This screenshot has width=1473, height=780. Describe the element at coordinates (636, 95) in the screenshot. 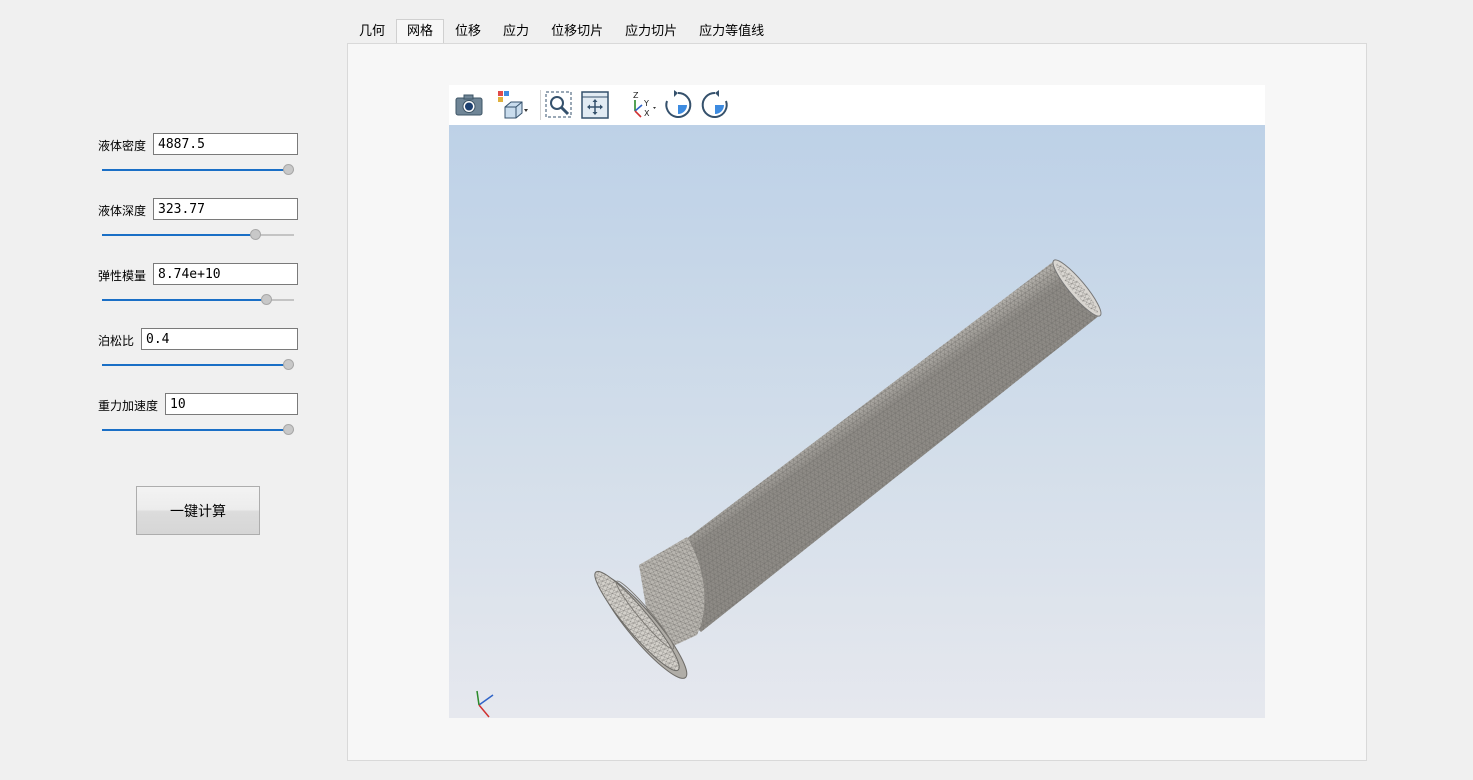

I see `axis-z-letter: Z` at that location.